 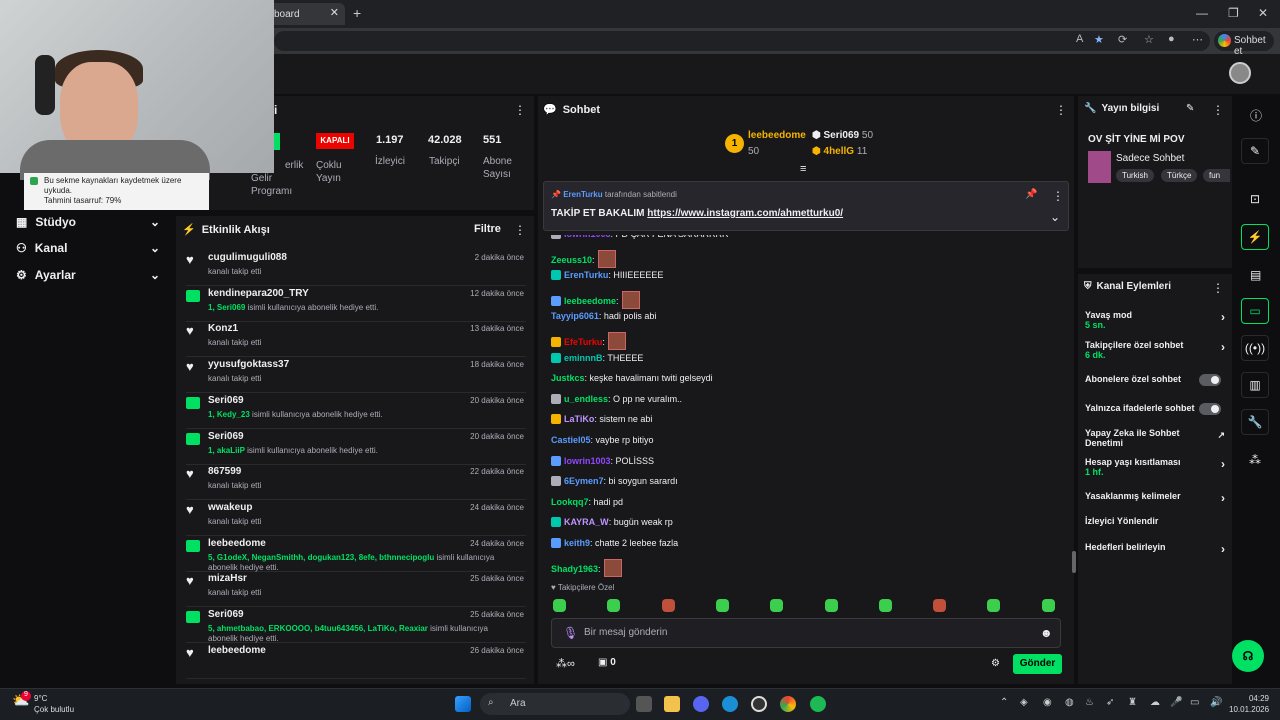 What do you see at coordinates (1176, 702) in the screenshot?
I see `mic-icon: 🎤` at bounding box center [1176, 702].